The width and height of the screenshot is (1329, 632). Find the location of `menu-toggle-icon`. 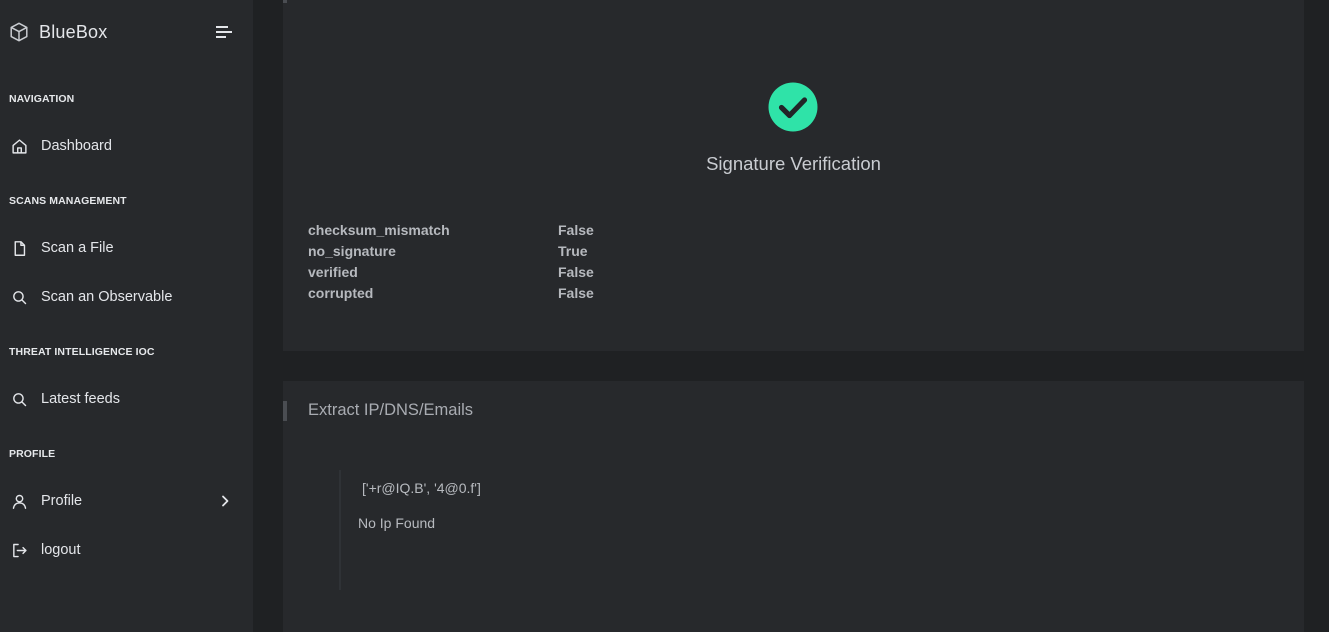

menu-toggle-icon is located at coordinates (224, 32).